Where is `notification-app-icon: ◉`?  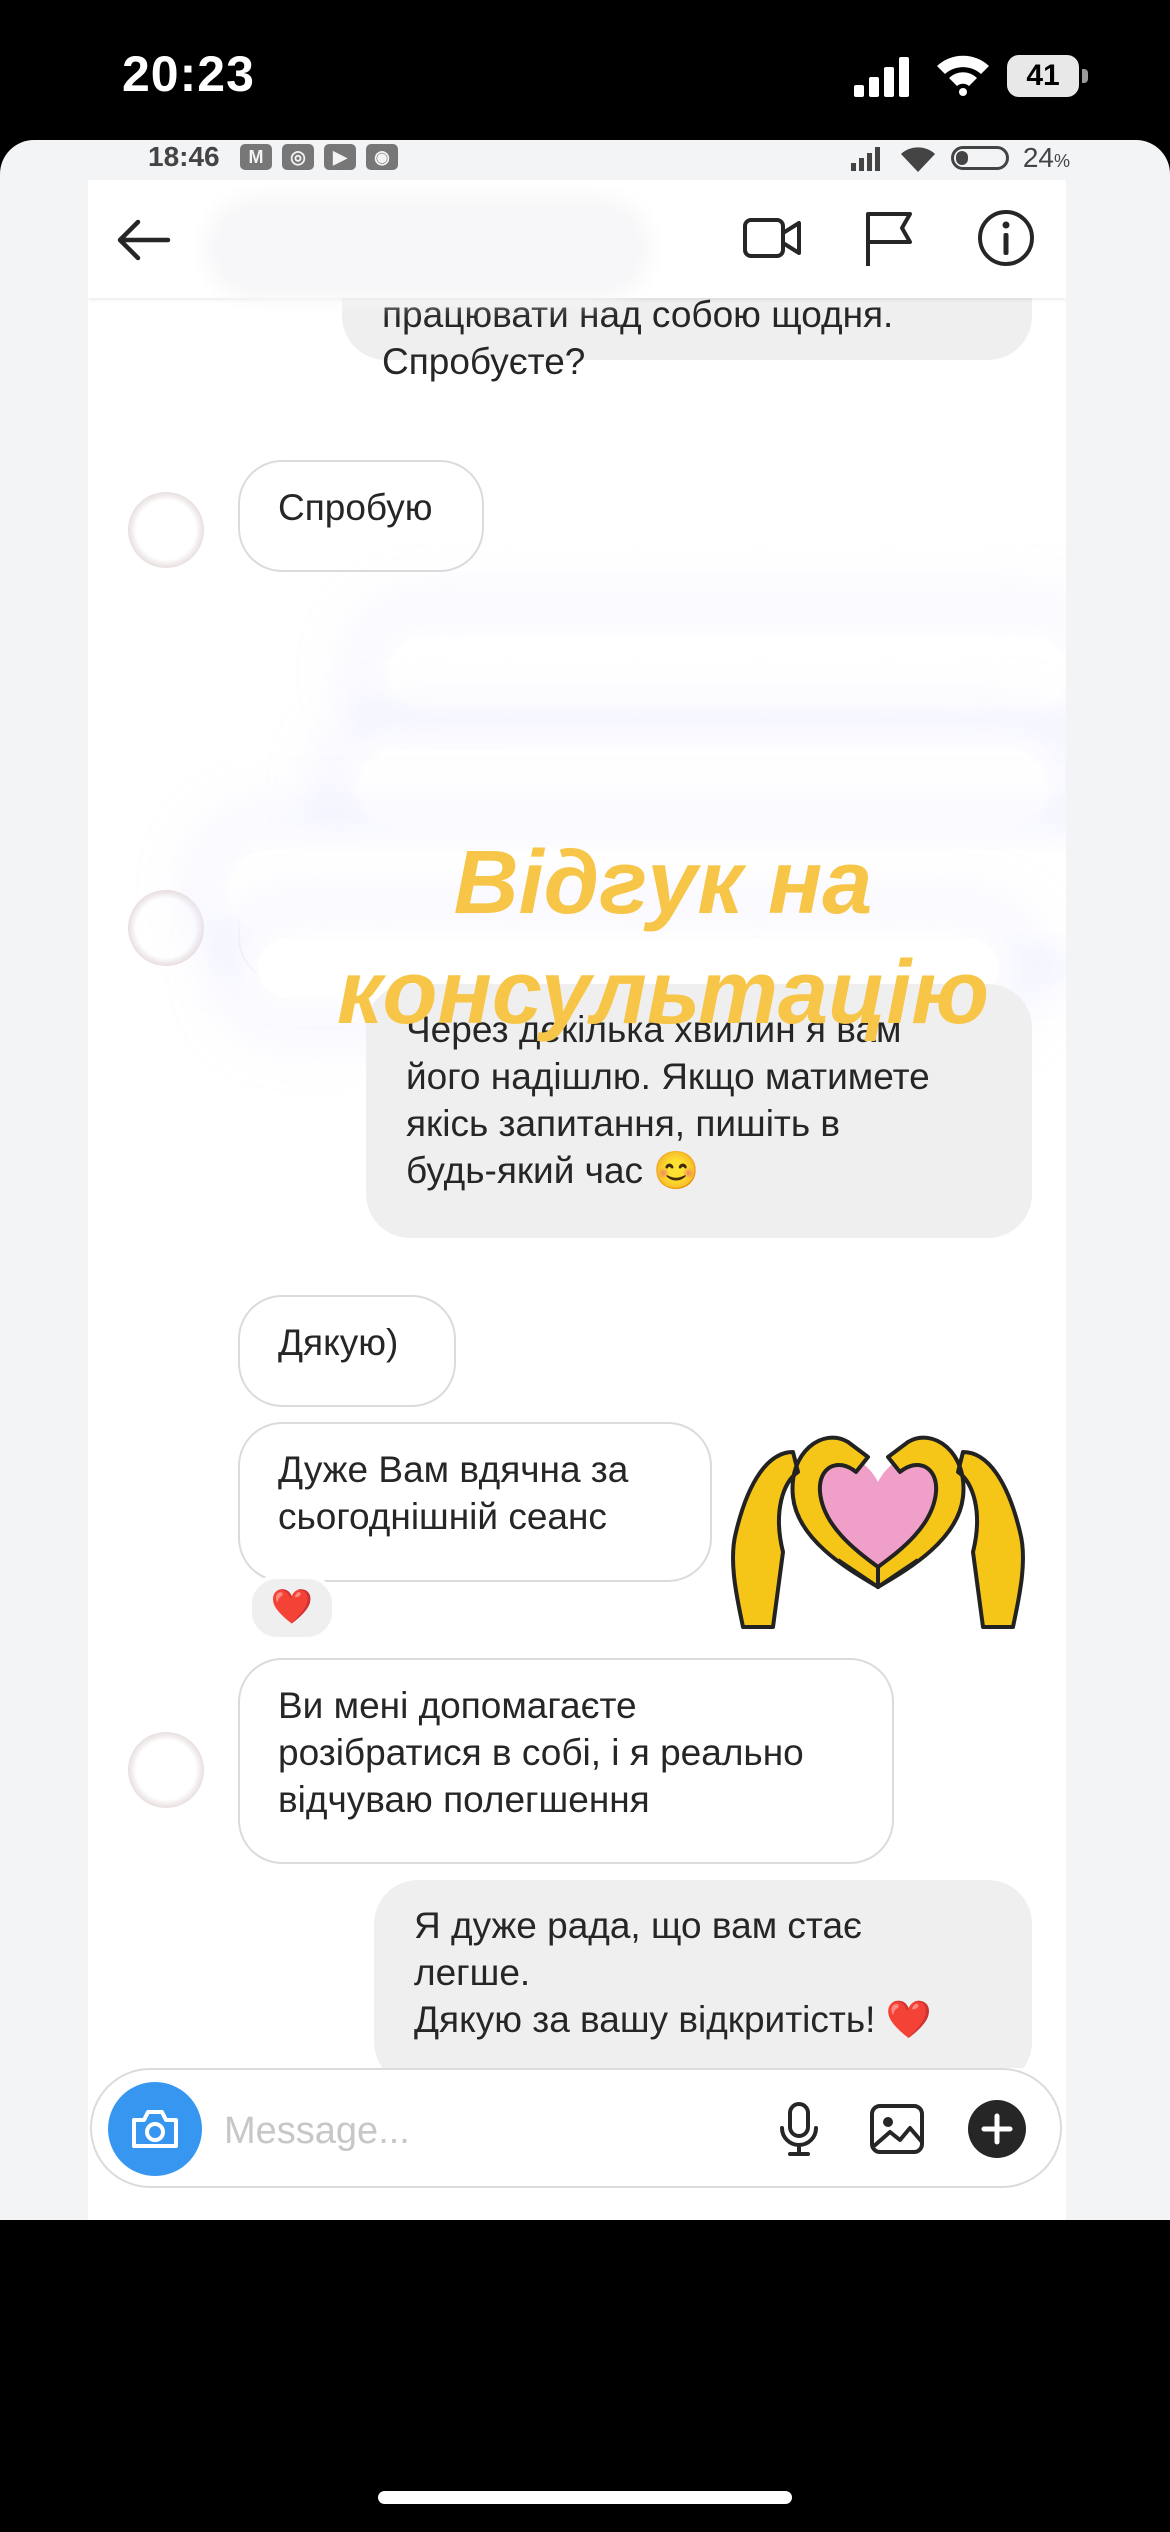
notification-app-icon: ◉ is located at coordinates (382, 157).